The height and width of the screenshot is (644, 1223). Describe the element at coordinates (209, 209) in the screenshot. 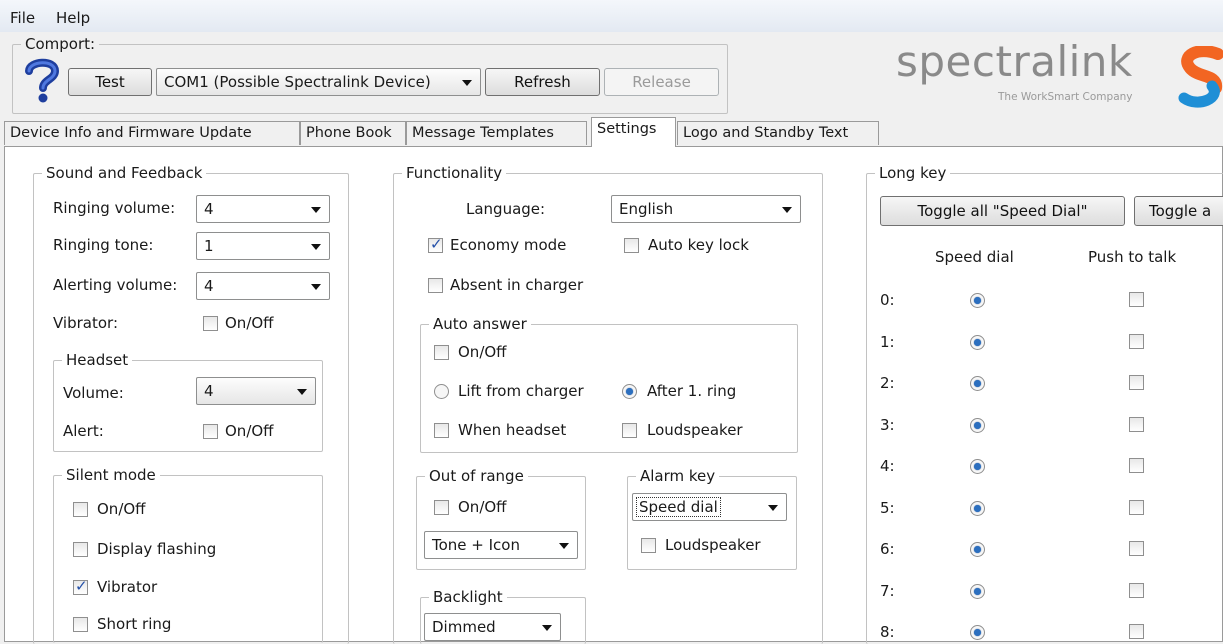

I see `ringing-volume-value: 4` at that location.